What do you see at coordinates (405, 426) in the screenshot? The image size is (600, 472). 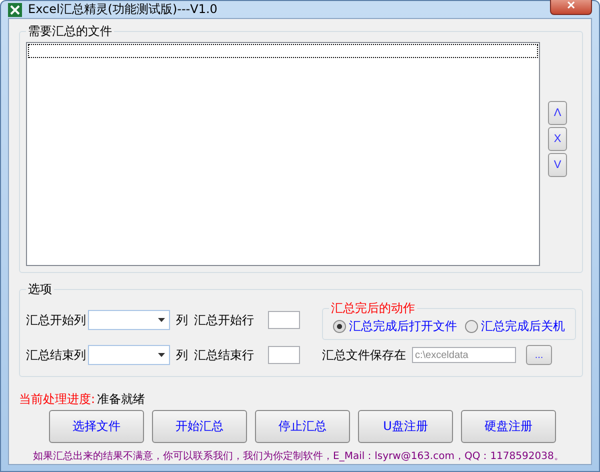 I see `action-button: U盘注册` at bounding box center [405, 426].